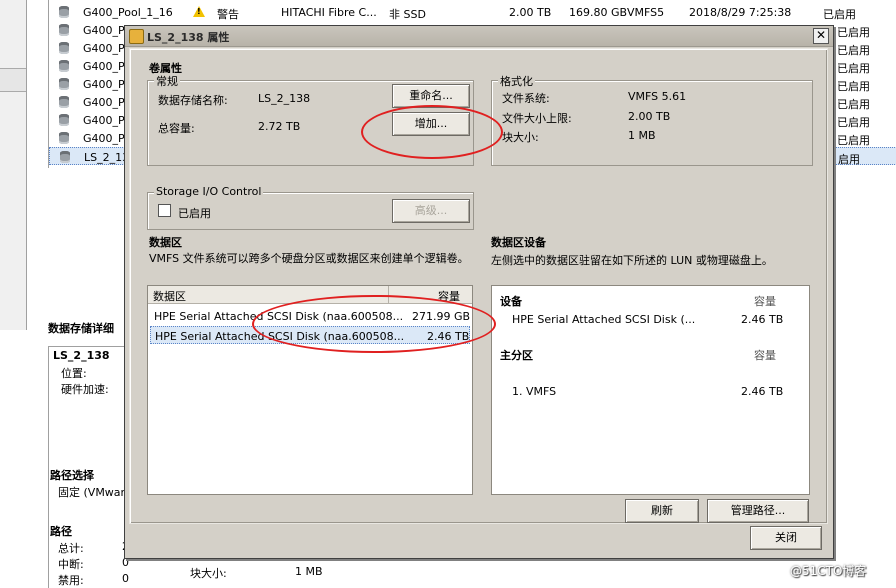 This screenshot has width=896, height=588. What do you see at coordinates (821, 36) in the screenshot?
I see `close-icon: ✕` at bounding box center [821, 36].